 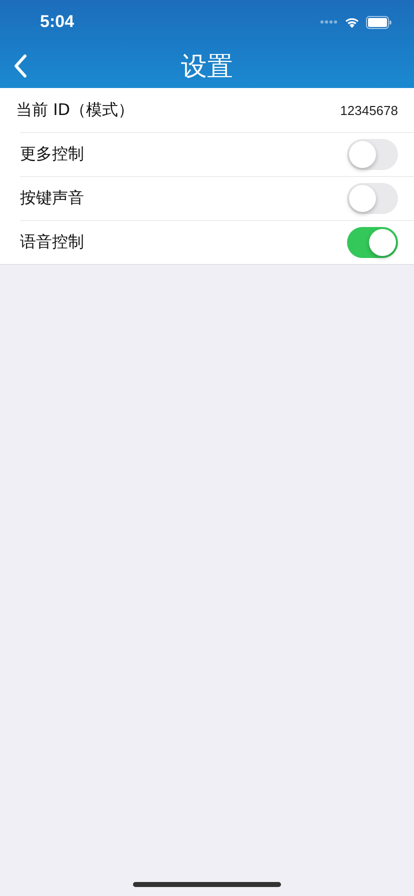 What do you see at coordinates (329, 22) in the screenshot?
I see `signal-icon` at bounding box center [329, 22].